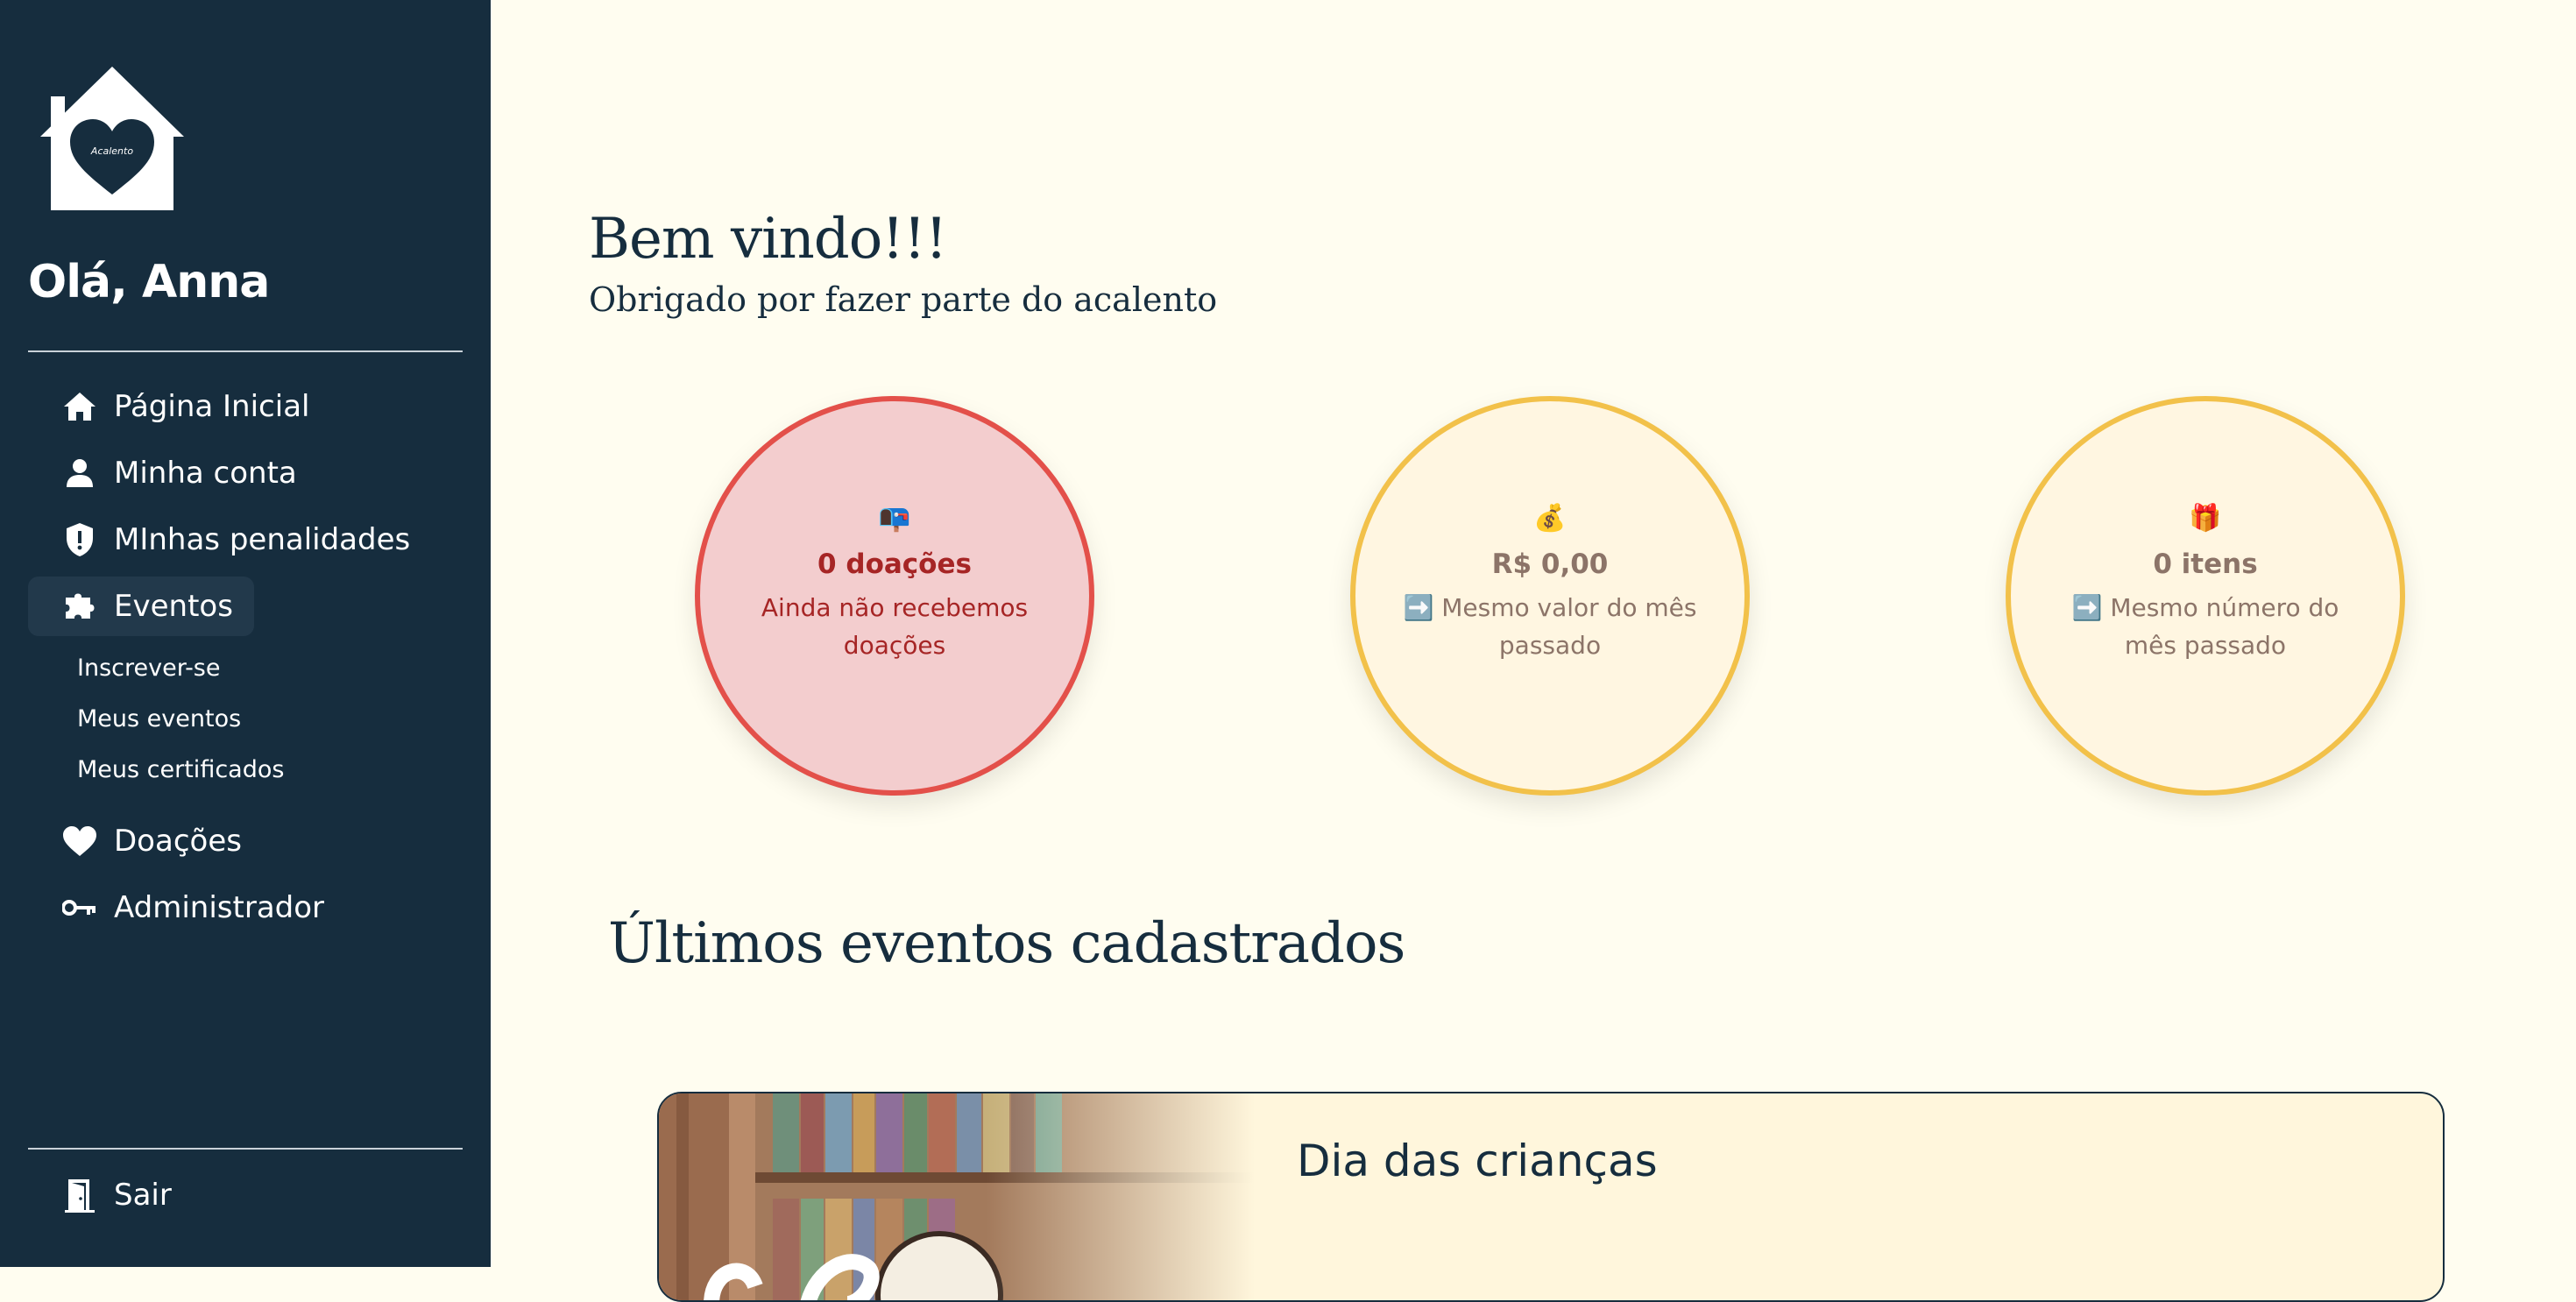 This screenshot has height=1302, width=2576. I want to click on subnav-subscribe: Inscrever-se, so click(270, 668).